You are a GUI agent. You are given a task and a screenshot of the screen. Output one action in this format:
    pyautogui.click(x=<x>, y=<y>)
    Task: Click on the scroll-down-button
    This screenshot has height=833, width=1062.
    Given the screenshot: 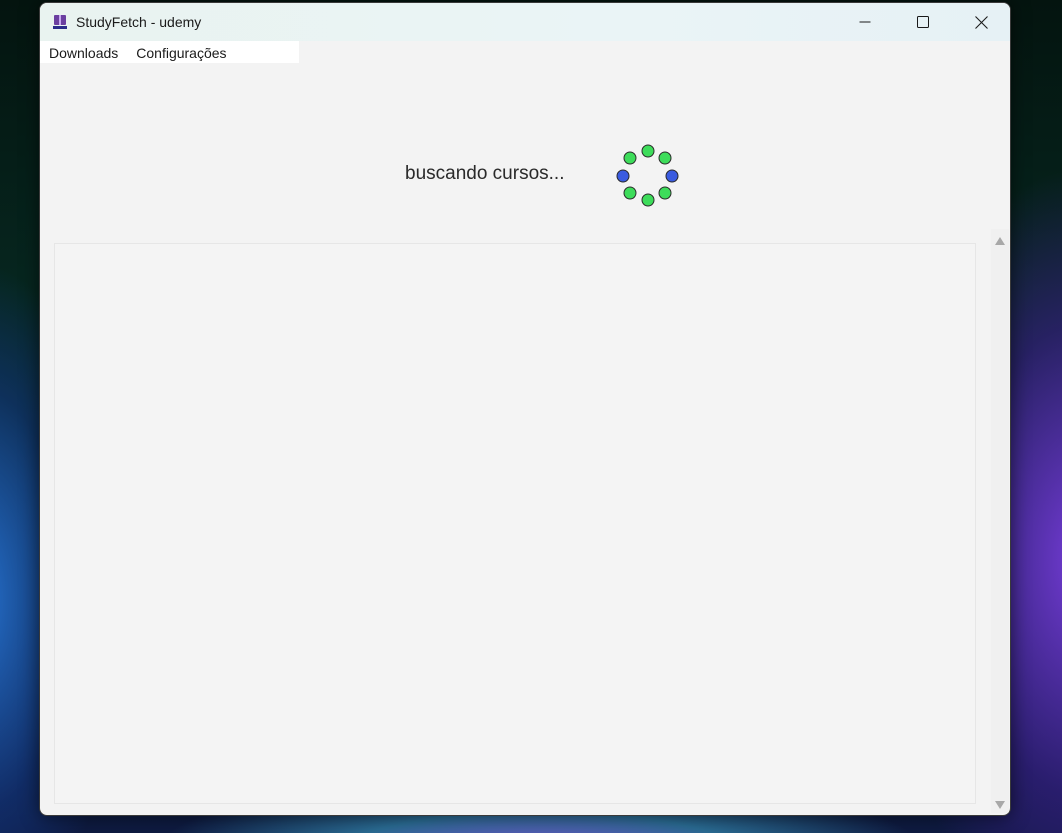 What is the action you would take?
    pyautogui.click(x=1000, y=805)
    